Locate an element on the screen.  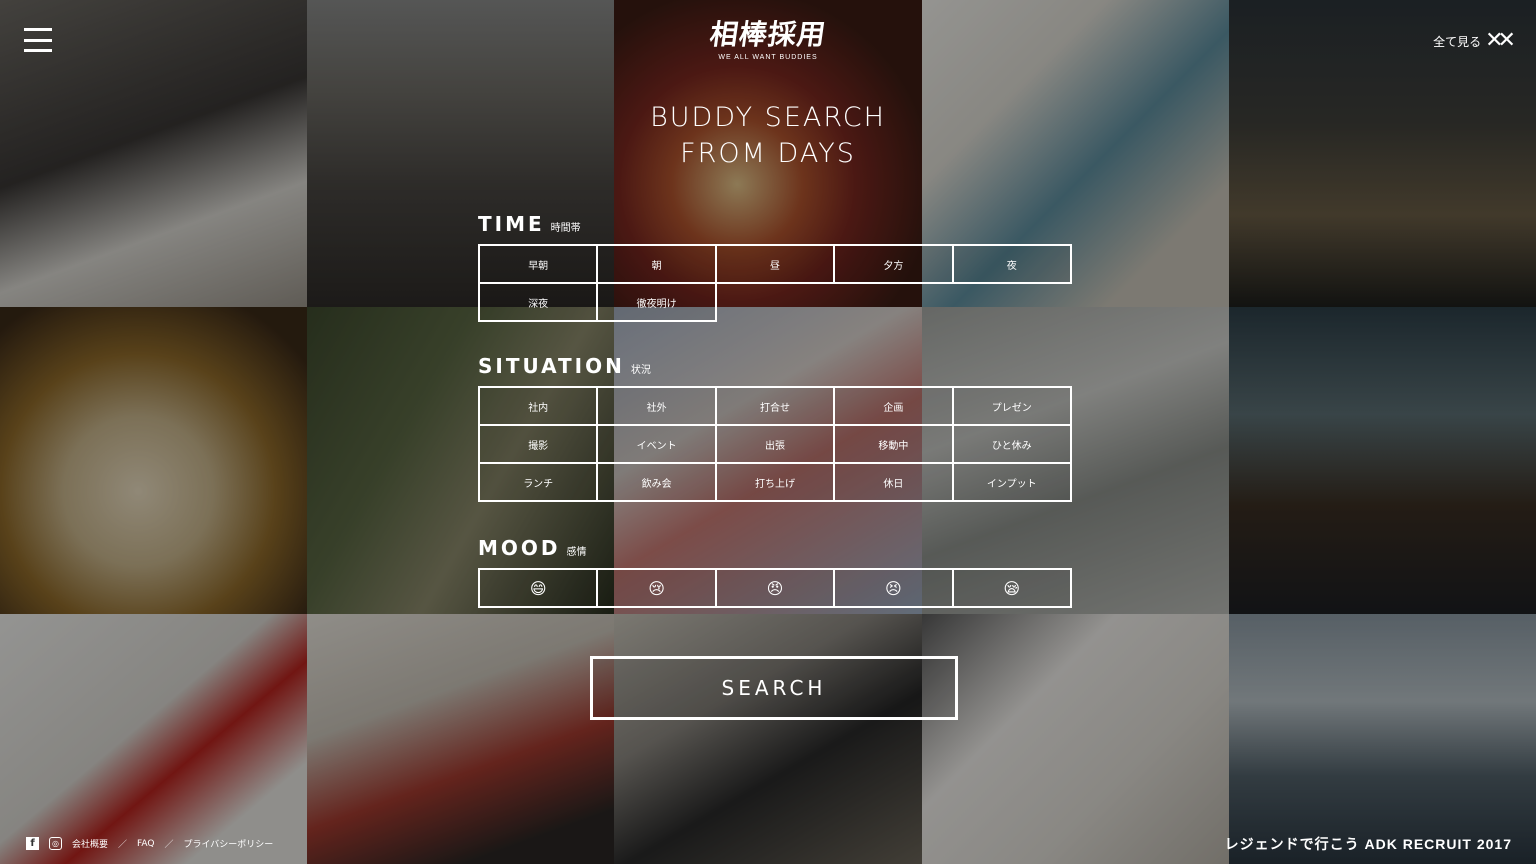
time-options: 早朝 朝 昼 夕方 夜 深夜 徹夜明け is located at coordinates (775, 283).